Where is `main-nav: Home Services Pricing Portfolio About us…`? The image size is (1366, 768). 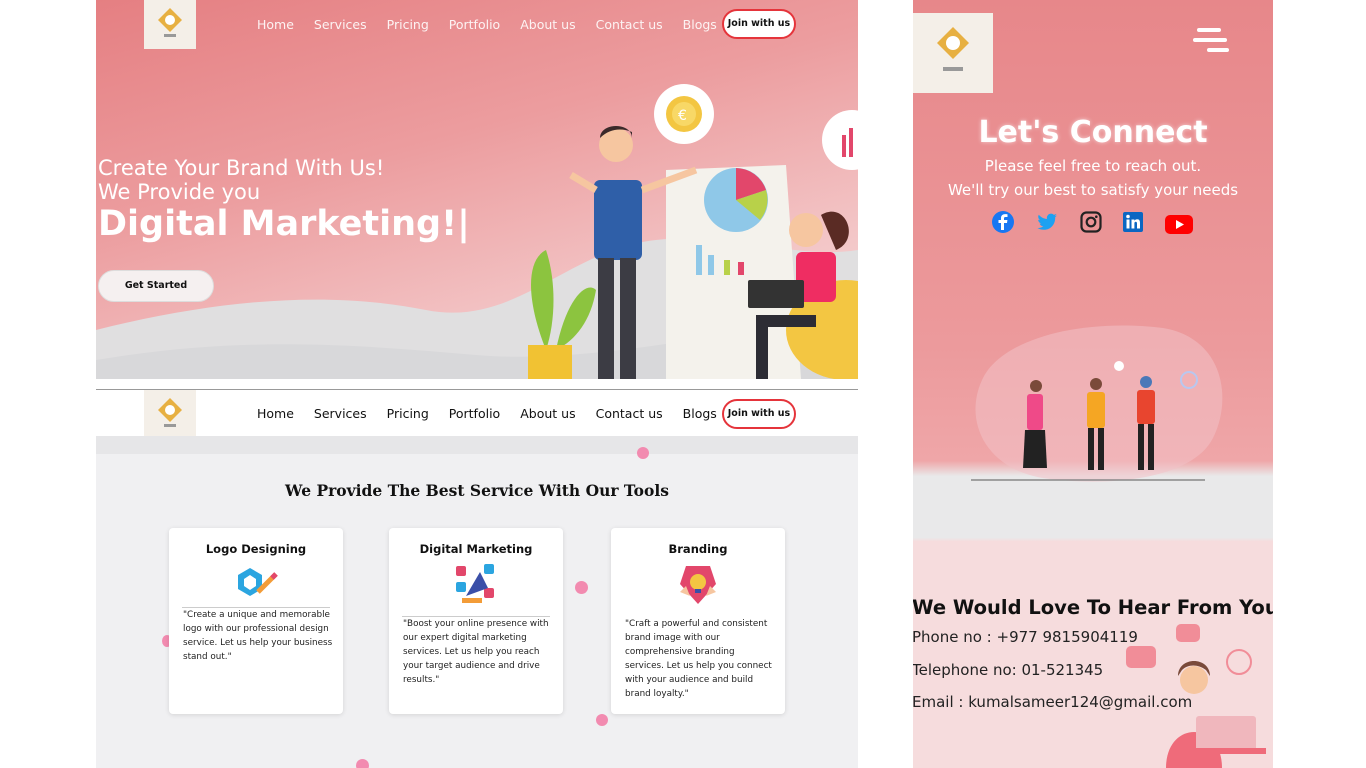
main-nav: Home Services Pricing Portfolio About us… is located at coordinates (497, 413).